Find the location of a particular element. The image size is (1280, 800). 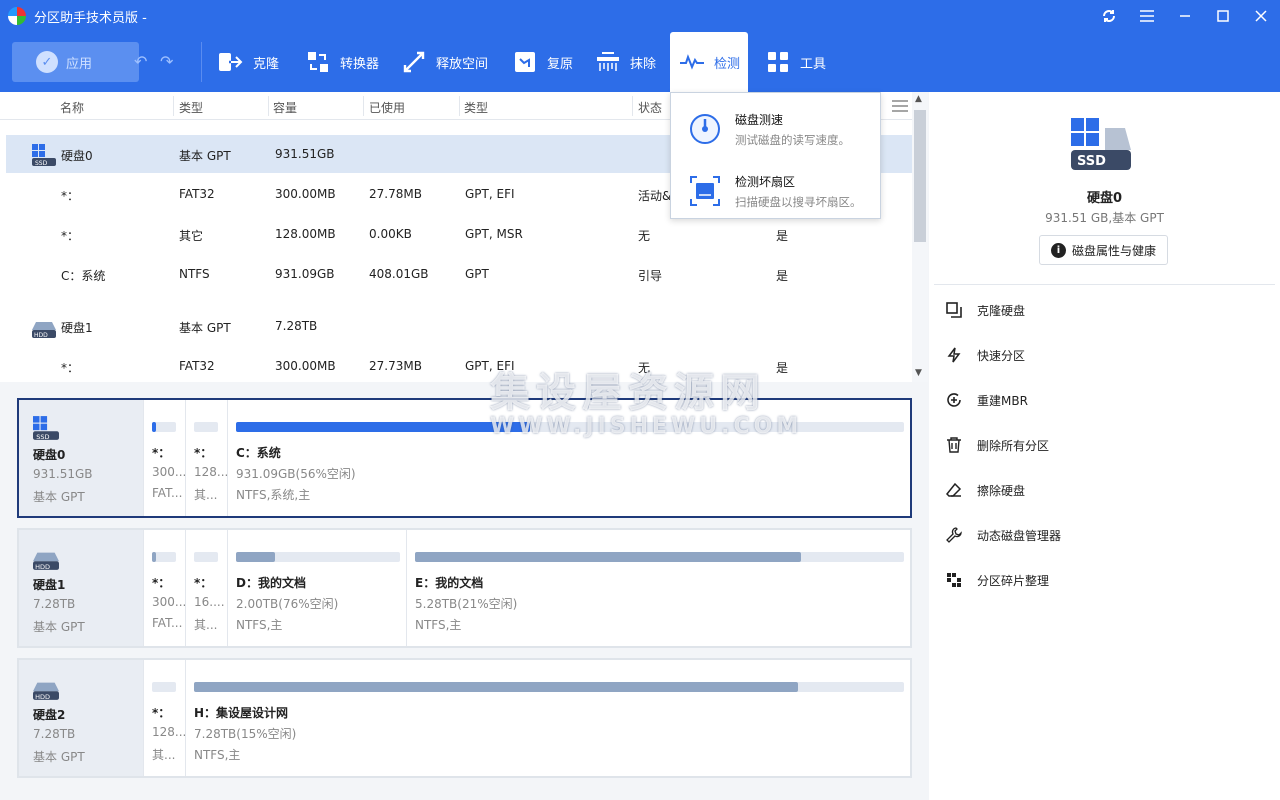

op-quick-partition: 快速分区 is located at coordinates (985, 355).